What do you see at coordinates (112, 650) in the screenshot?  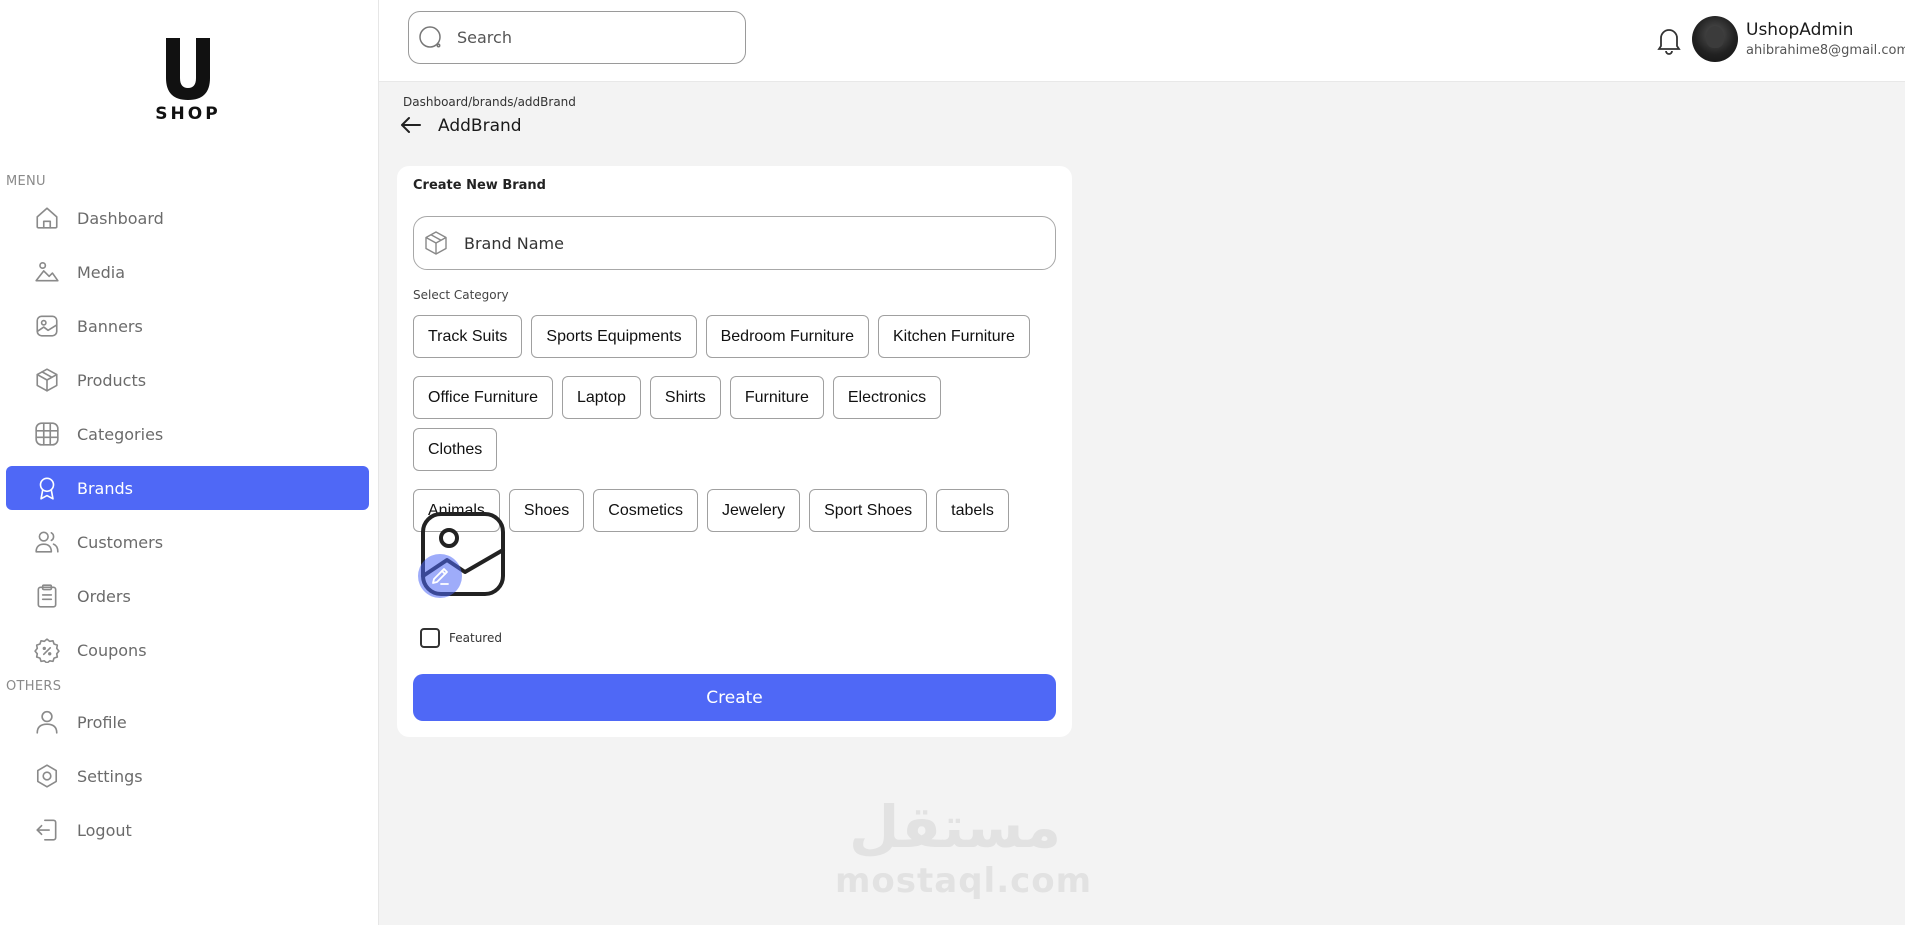 I see `sidebar-item-label: Coupons` at bounding box center [112, 650].